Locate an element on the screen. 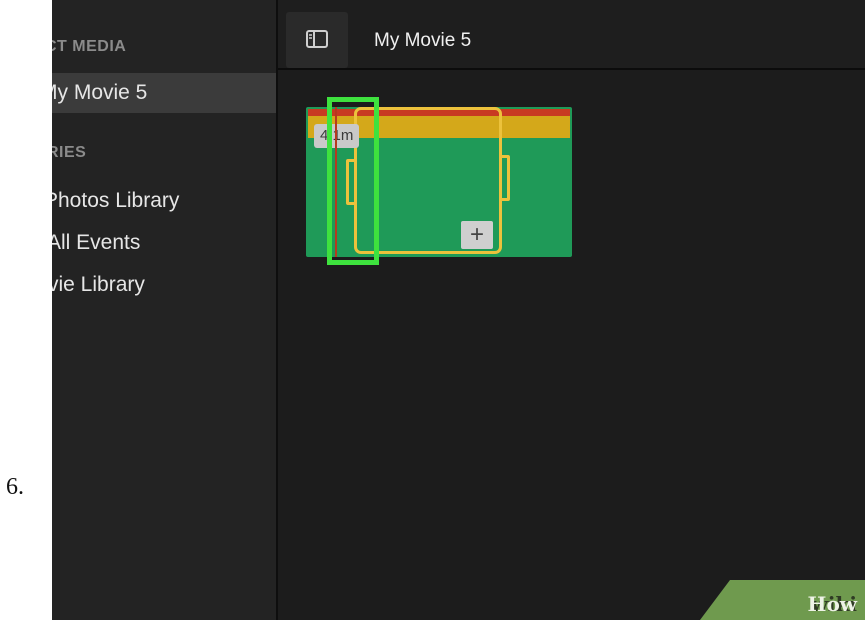 This screenshot has width=865, height=620. sidebar-item-photos-library: Photos Library is located at coordinates (164, 201).